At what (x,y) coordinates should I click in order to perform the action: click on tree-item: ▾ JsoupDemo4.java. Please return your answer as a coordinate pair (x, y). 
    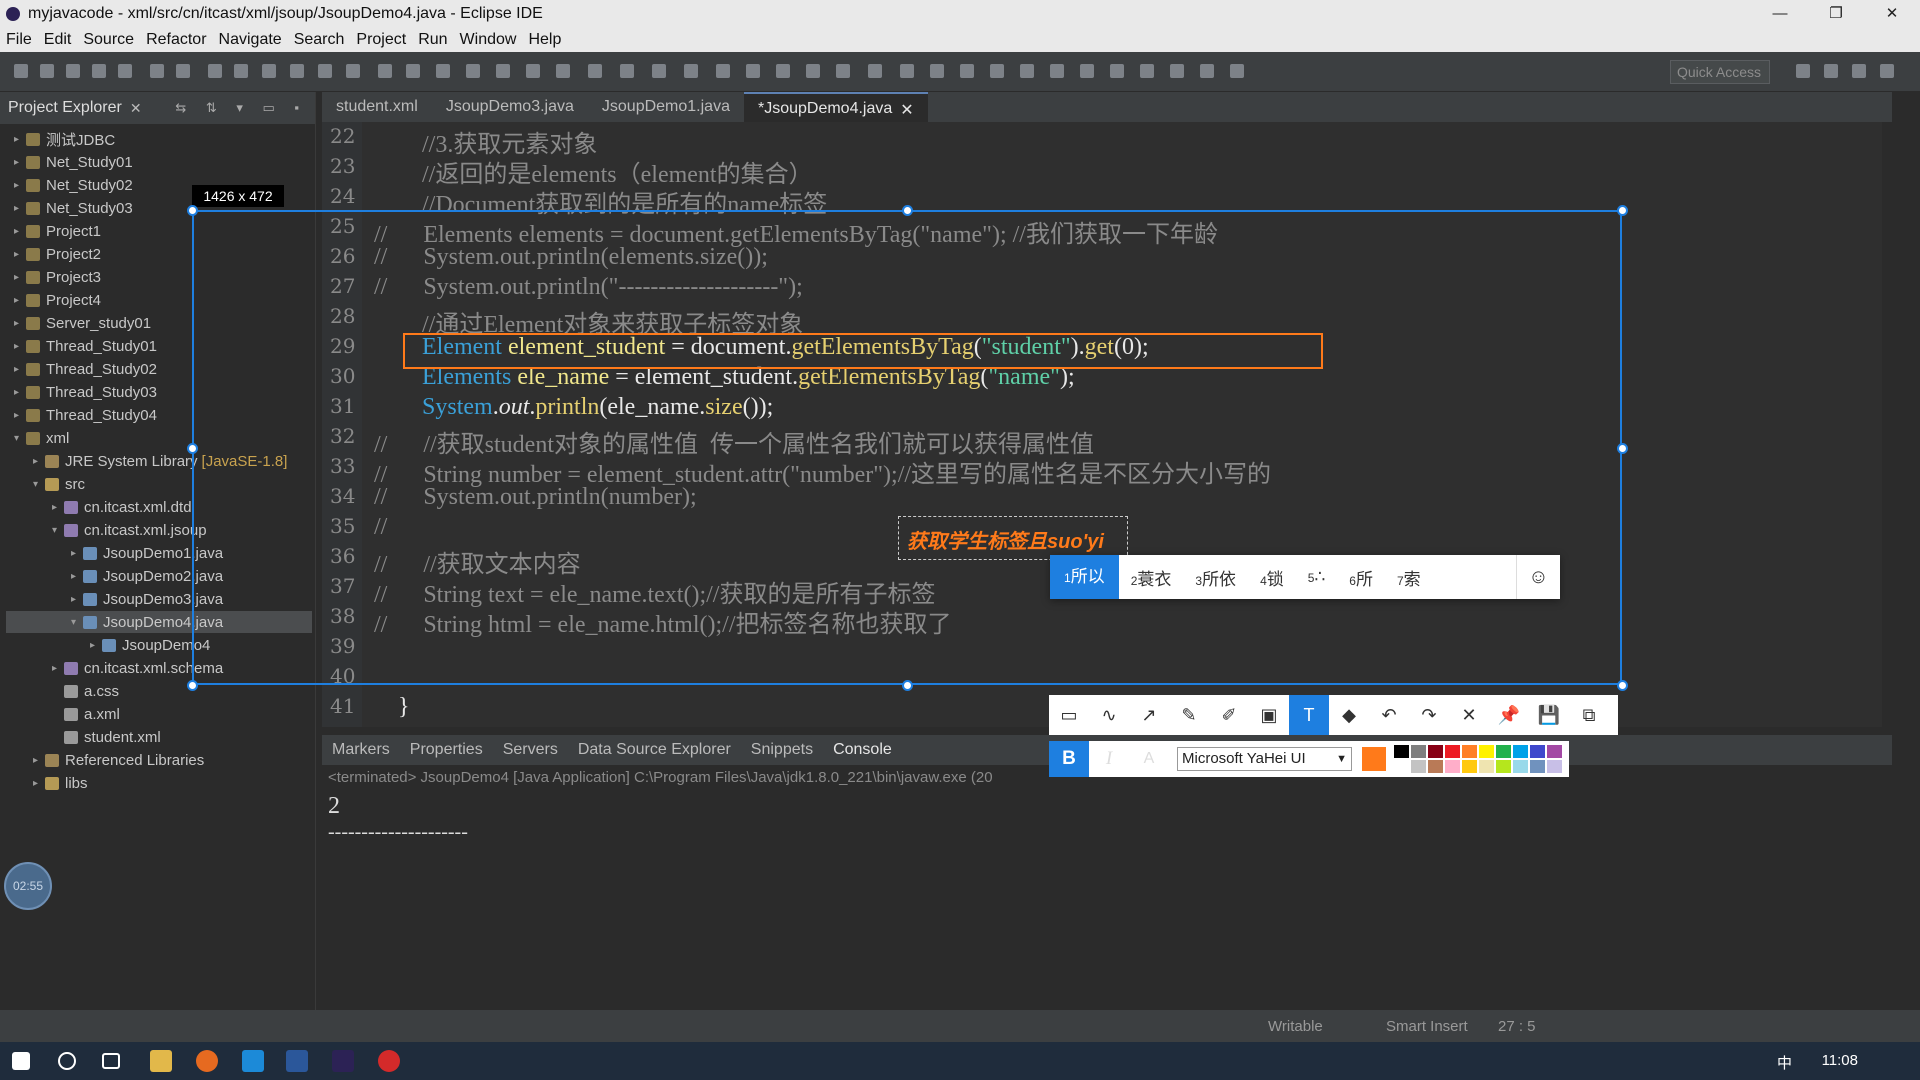
    Looking at the image, I should click on (159, 622).